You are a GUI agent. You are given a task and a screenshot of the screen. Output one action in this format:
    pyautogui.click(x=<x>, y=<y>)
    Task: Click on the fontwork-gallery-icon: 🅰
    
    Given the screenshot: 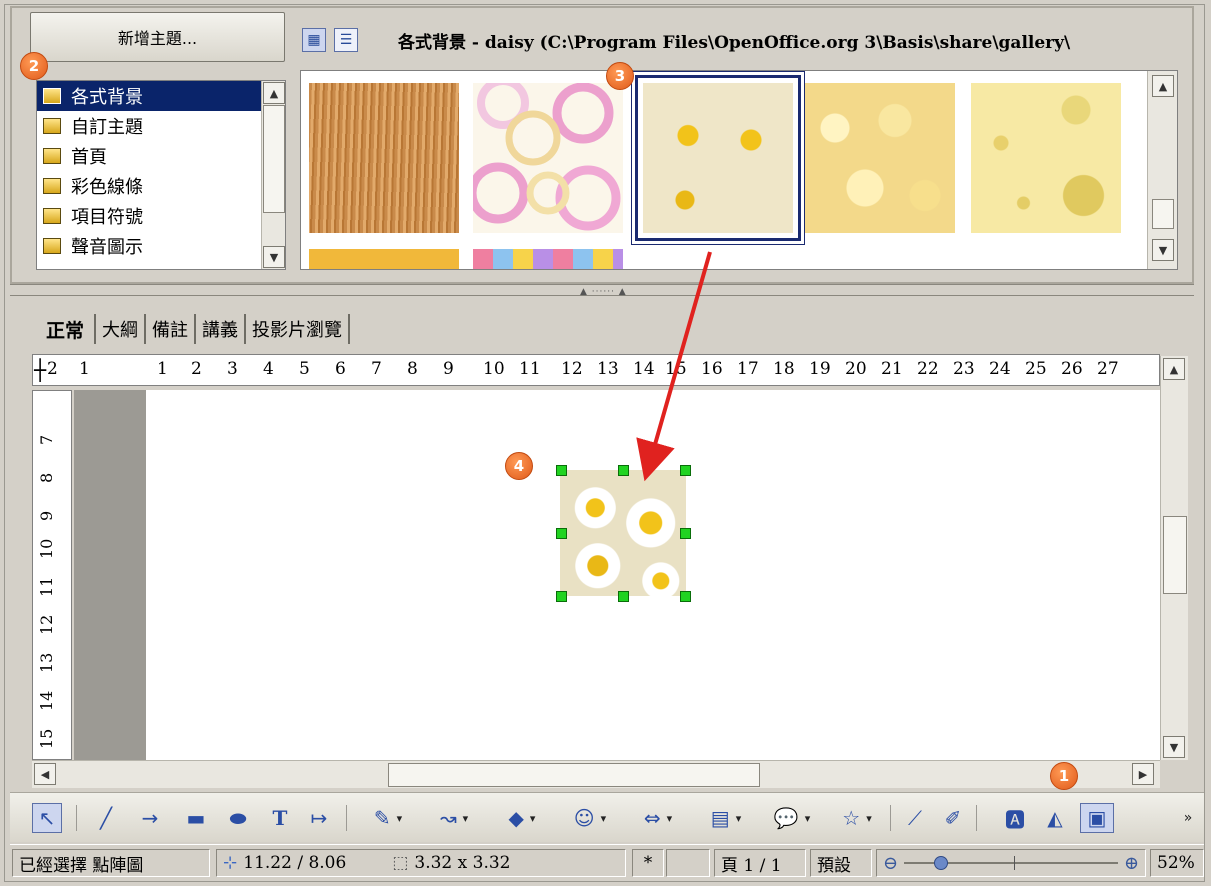 What is the action you would take?
    pyautogui.click(x=1015, y=818)
    